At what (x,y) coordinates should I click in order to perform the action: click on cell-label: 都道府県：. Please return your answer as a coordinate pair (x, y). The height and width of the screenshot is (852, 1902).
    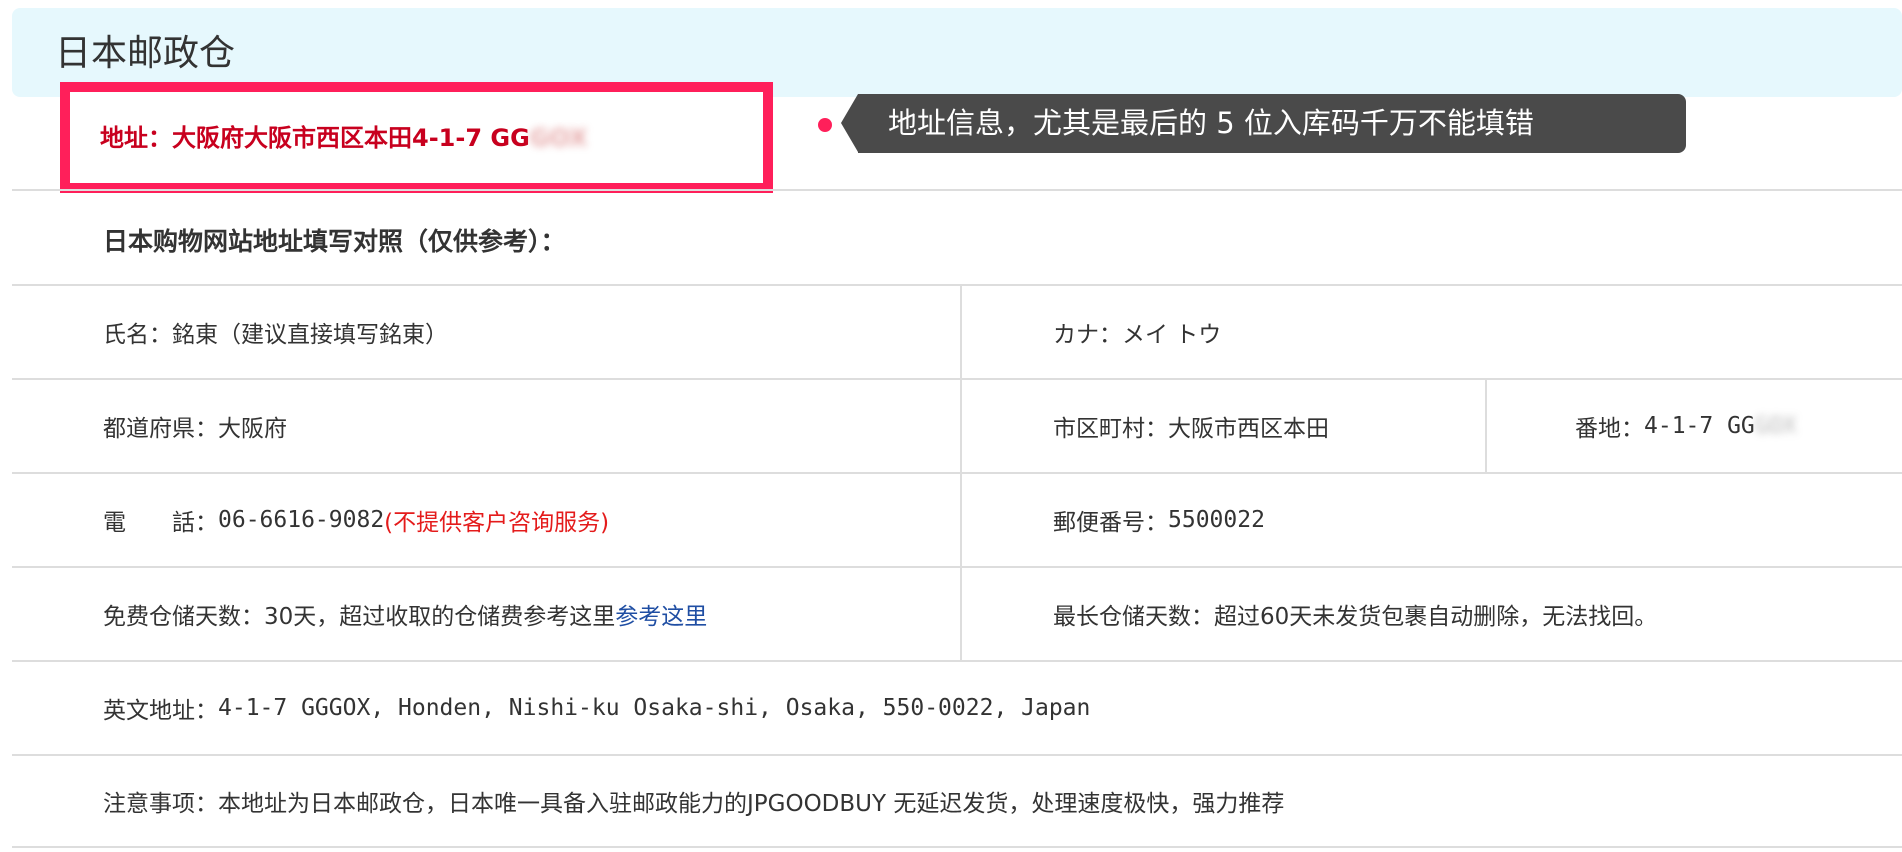
    Looking at the image, I should click on (160, 429).